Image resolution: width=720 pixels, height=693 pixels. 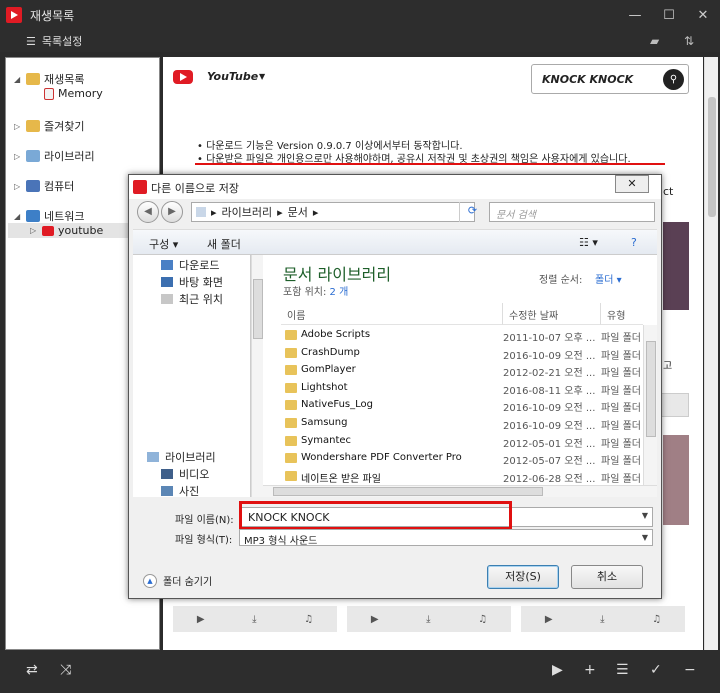 I want to click on file-row: GomPlayer 2012-02-21 오전 ... 파일 폴더, so click(x=453, y=370).